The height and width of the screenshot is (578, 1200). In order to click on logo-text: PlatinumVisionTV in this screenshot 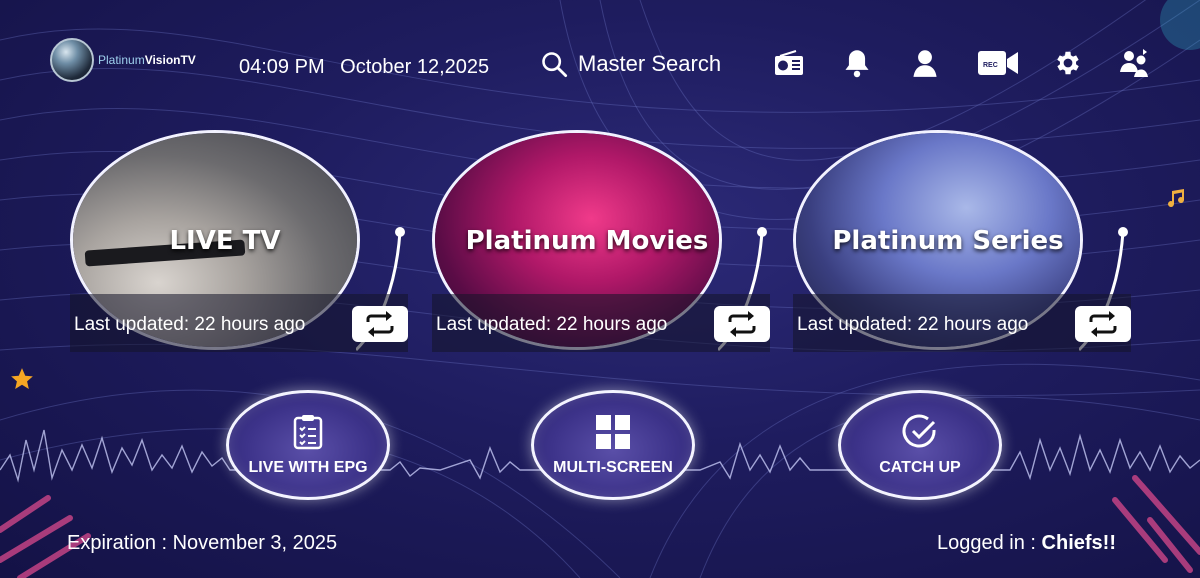, I will do `click(147, 60)`.